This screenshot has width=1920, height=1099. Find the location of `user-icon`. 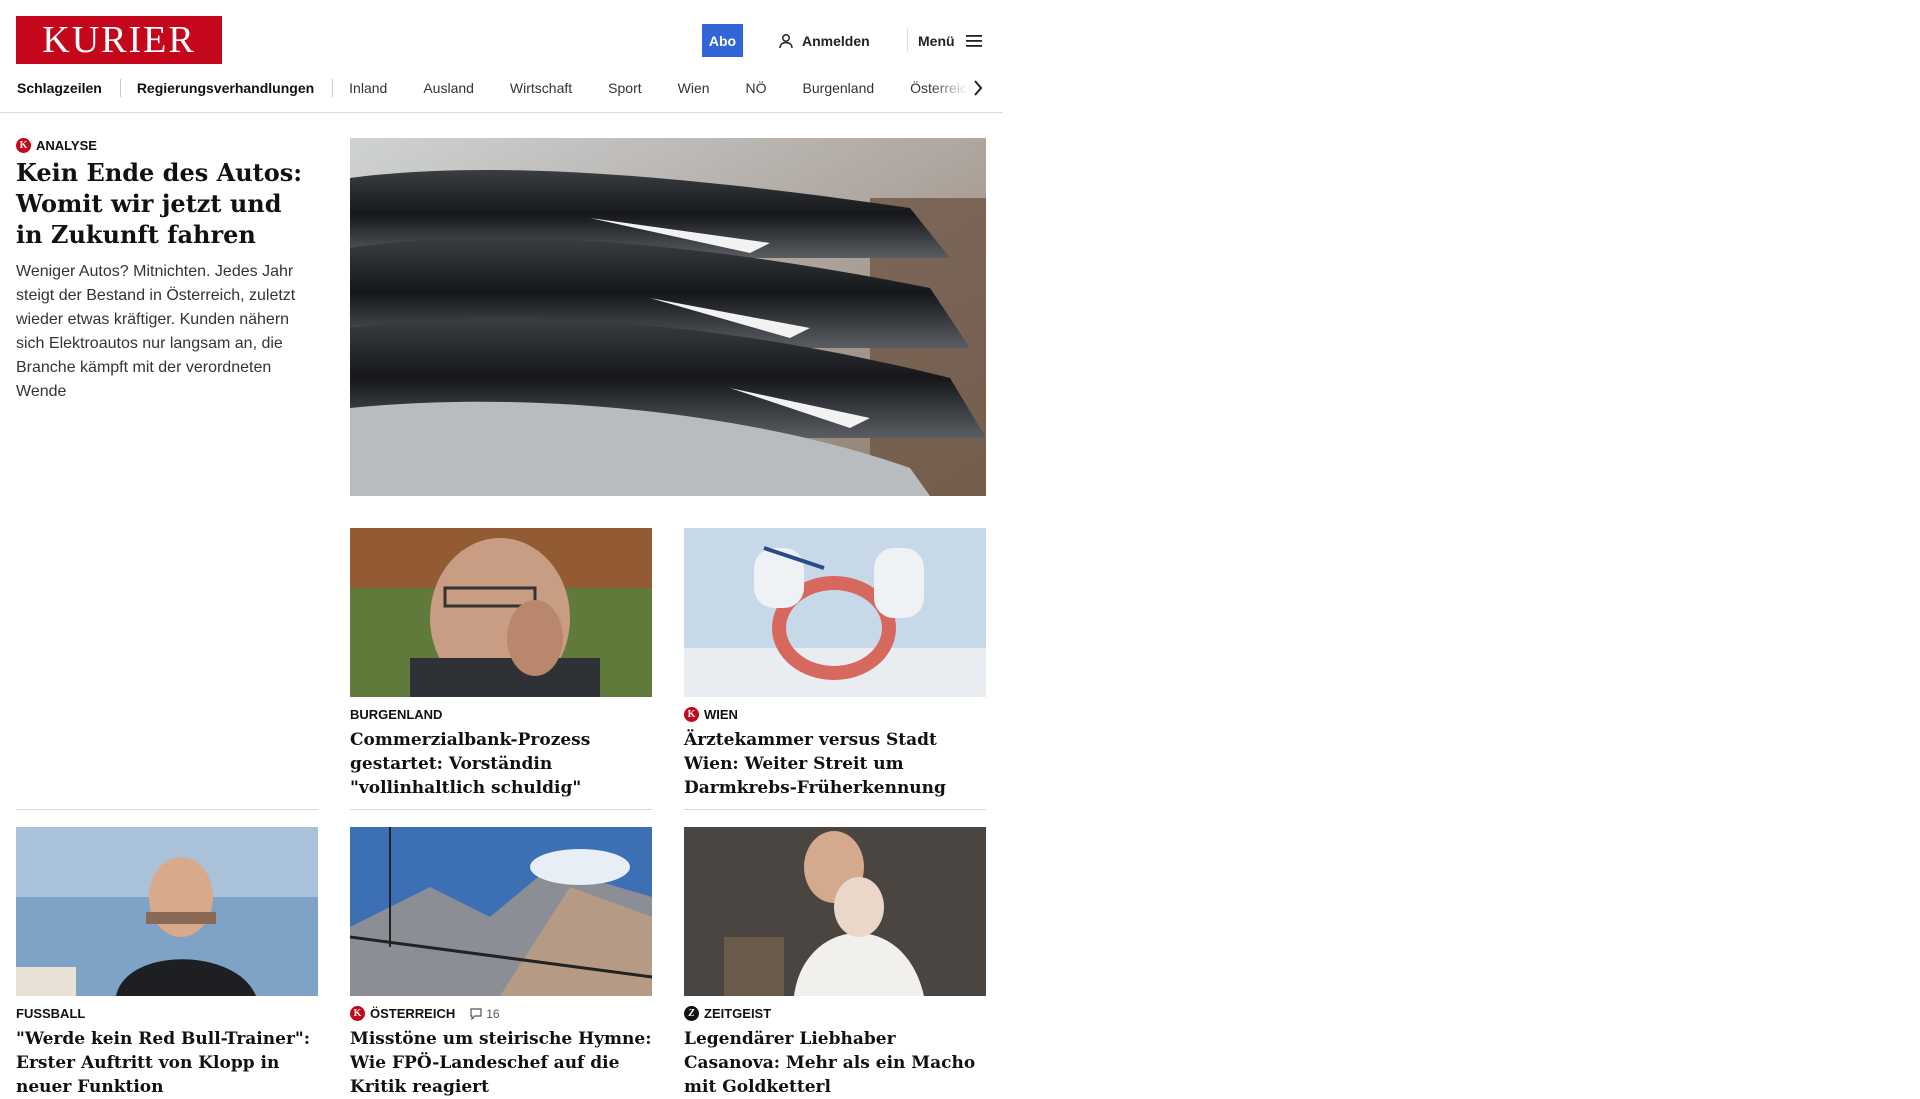

user-icon is located at coordinates (786, 40).